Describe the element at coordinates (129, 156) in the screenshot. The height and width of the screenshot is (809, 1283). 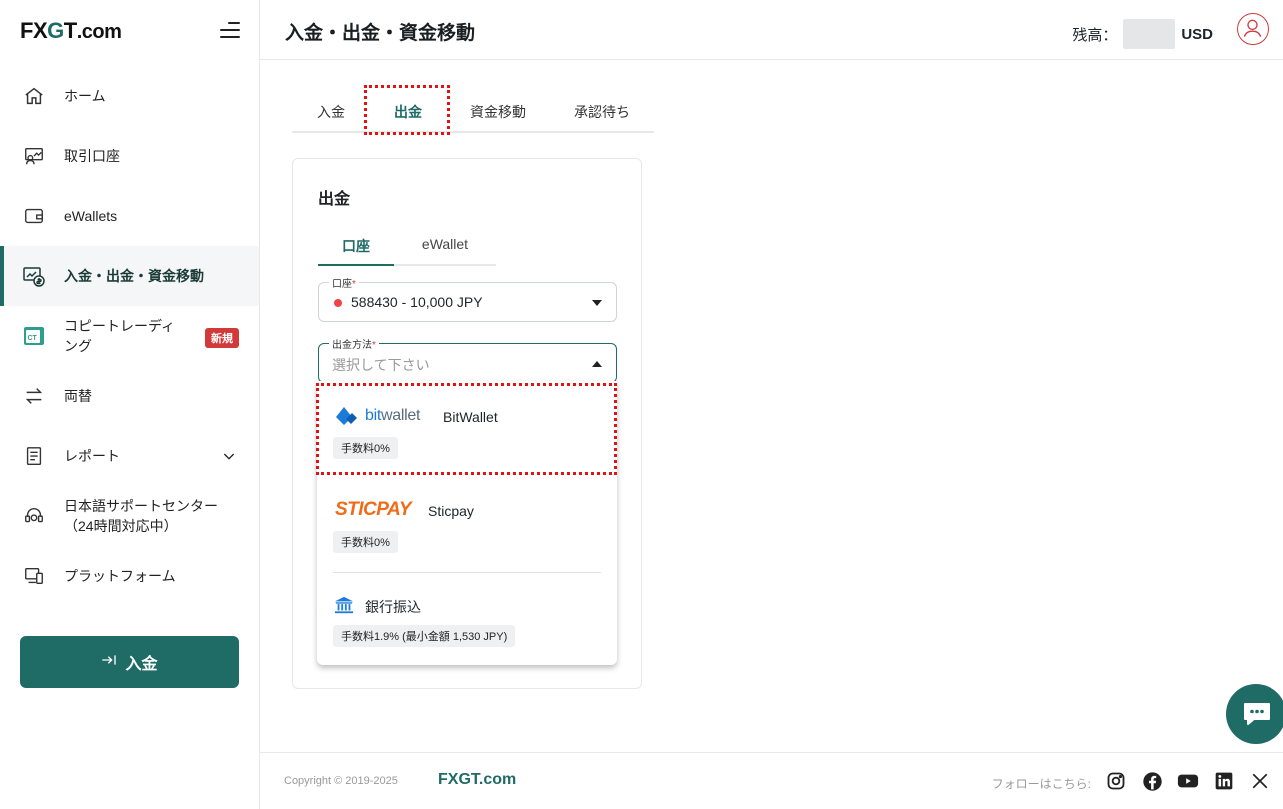
I see `sidebar-item-trading-account: 取引口座` at that location.